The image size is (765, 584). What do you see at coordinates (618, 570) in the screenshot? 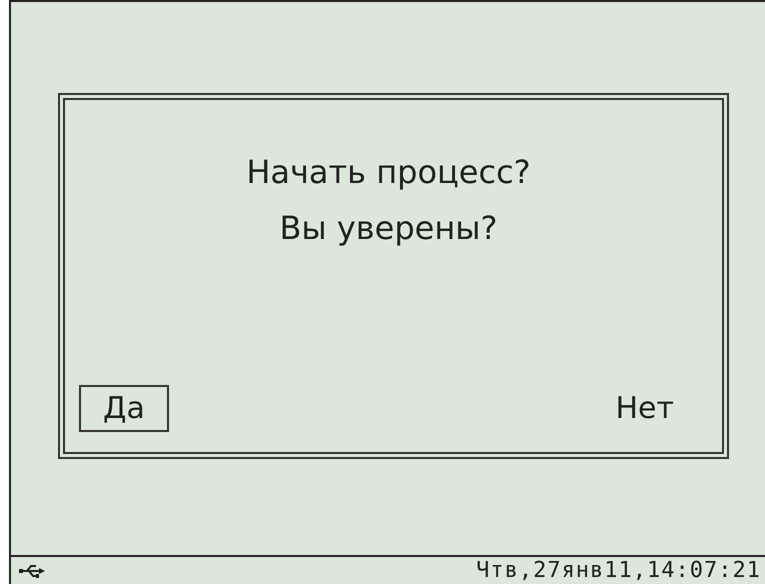
I see `date-time: Чтв,27янв11,14:07:21` at bounding box center [618, 570].